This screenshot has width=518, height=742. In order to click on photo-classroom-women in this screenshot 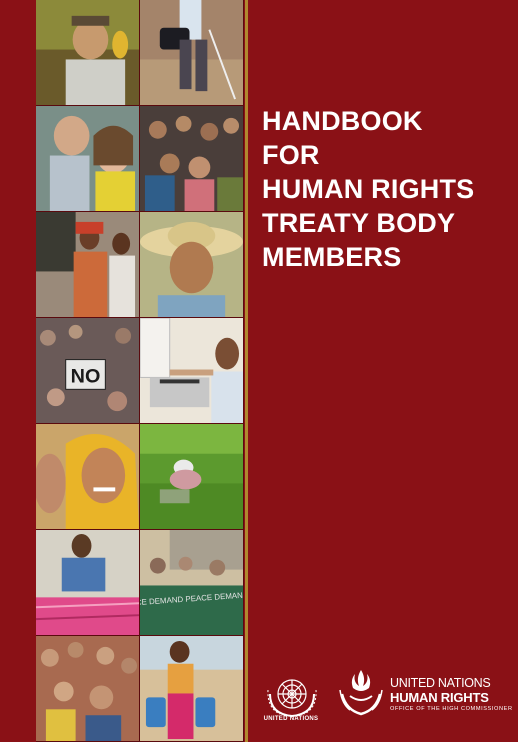, I will do `click(88, 265)`.